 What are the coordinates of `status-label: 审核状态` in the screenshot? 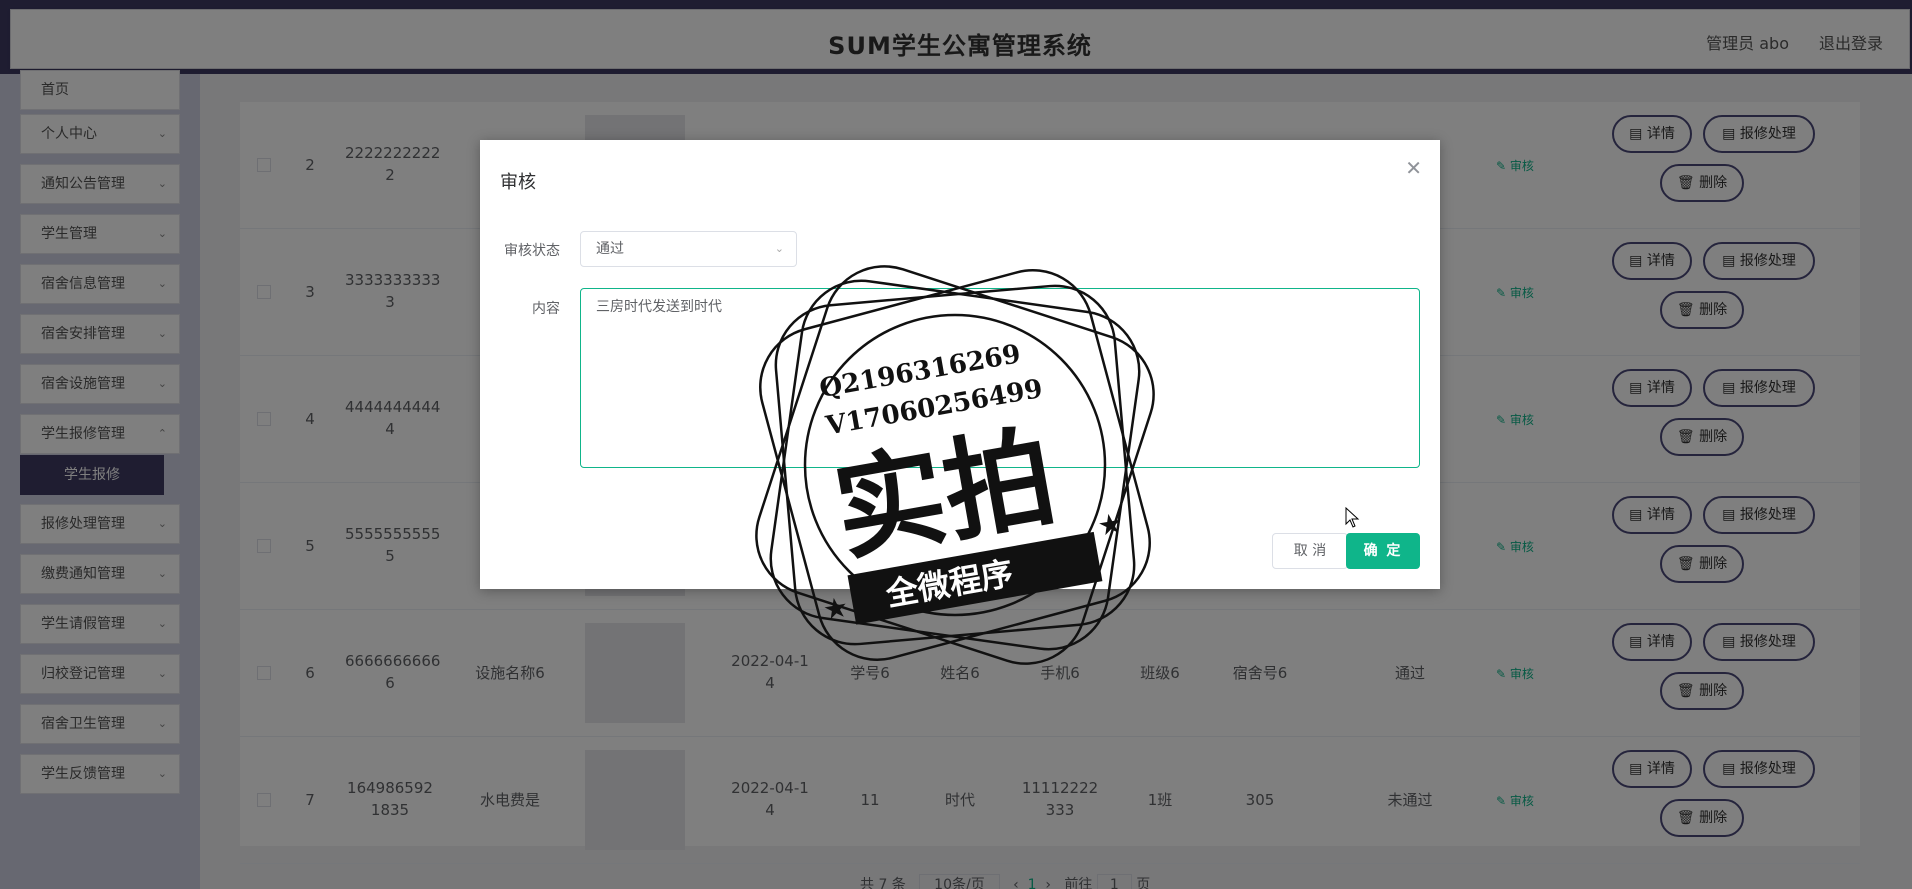 It's located at (532, 251).